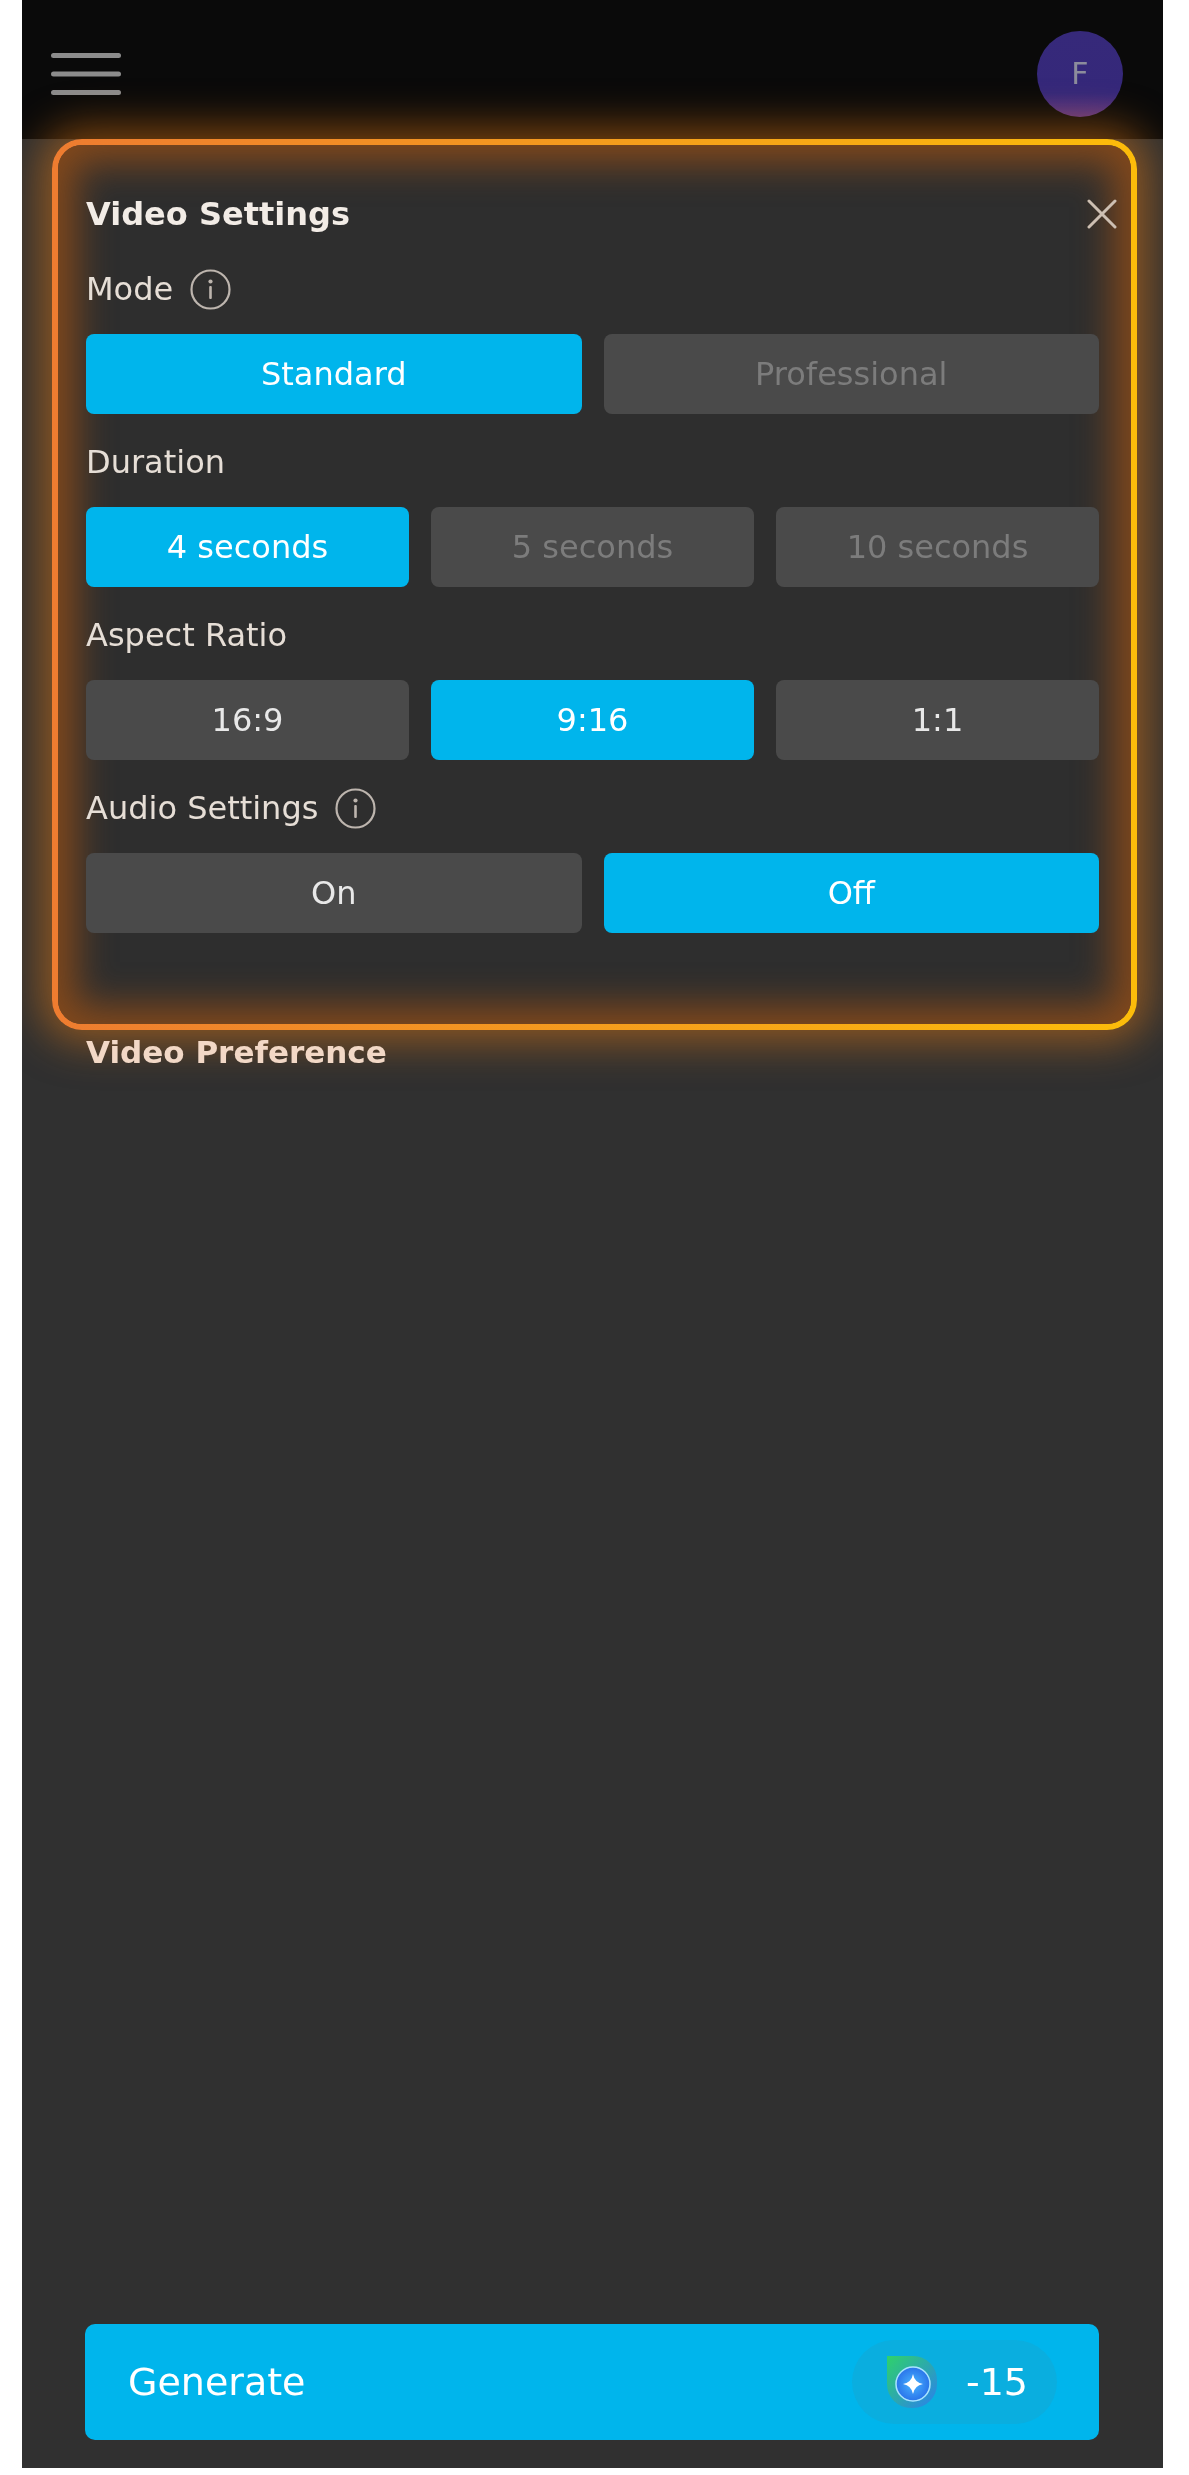  Describe the element at coordinates (130, 289) in the screenshot. I see `section-label: Mode` at that location.